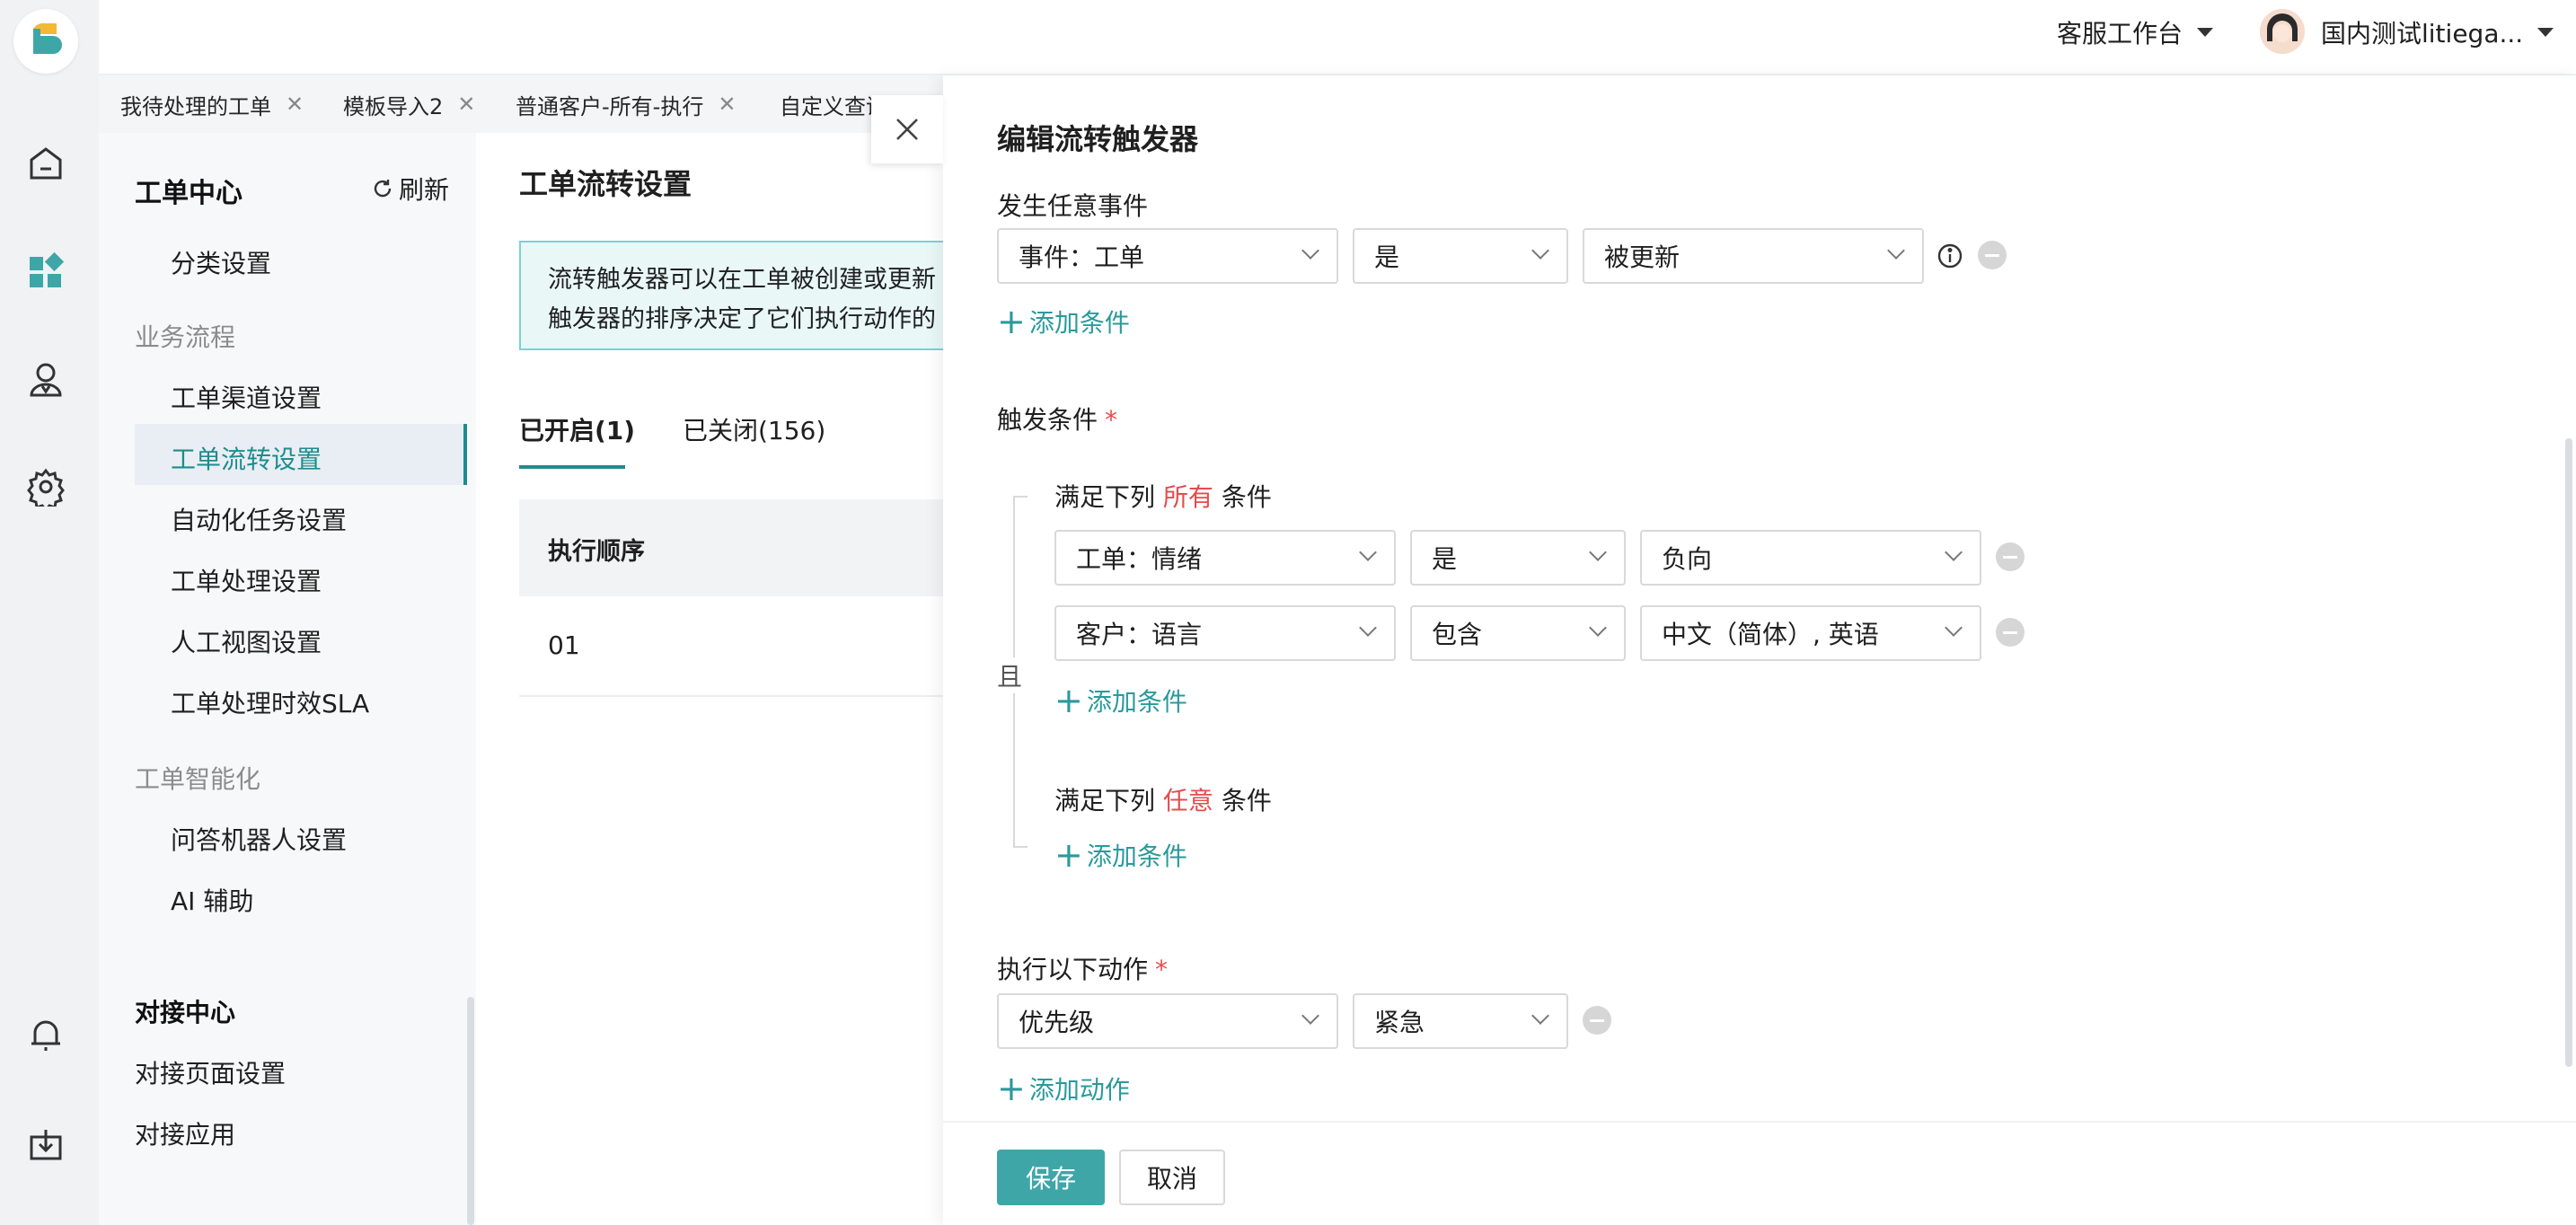  What do you see at coordinates (1172, 1177) in the screenshot?
I see `cancel-button: 取消` at bounding box center [1172, 1177].